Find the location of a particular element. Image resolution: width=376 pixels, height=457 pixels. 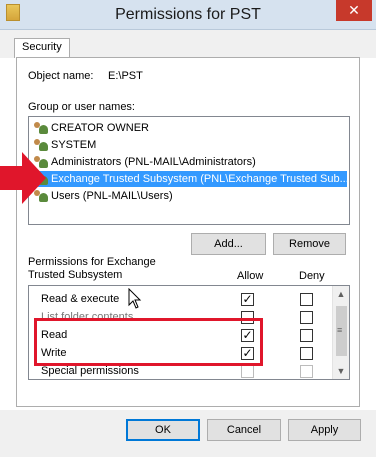

deny-checkbox-read is located at coordinates (306, 335).